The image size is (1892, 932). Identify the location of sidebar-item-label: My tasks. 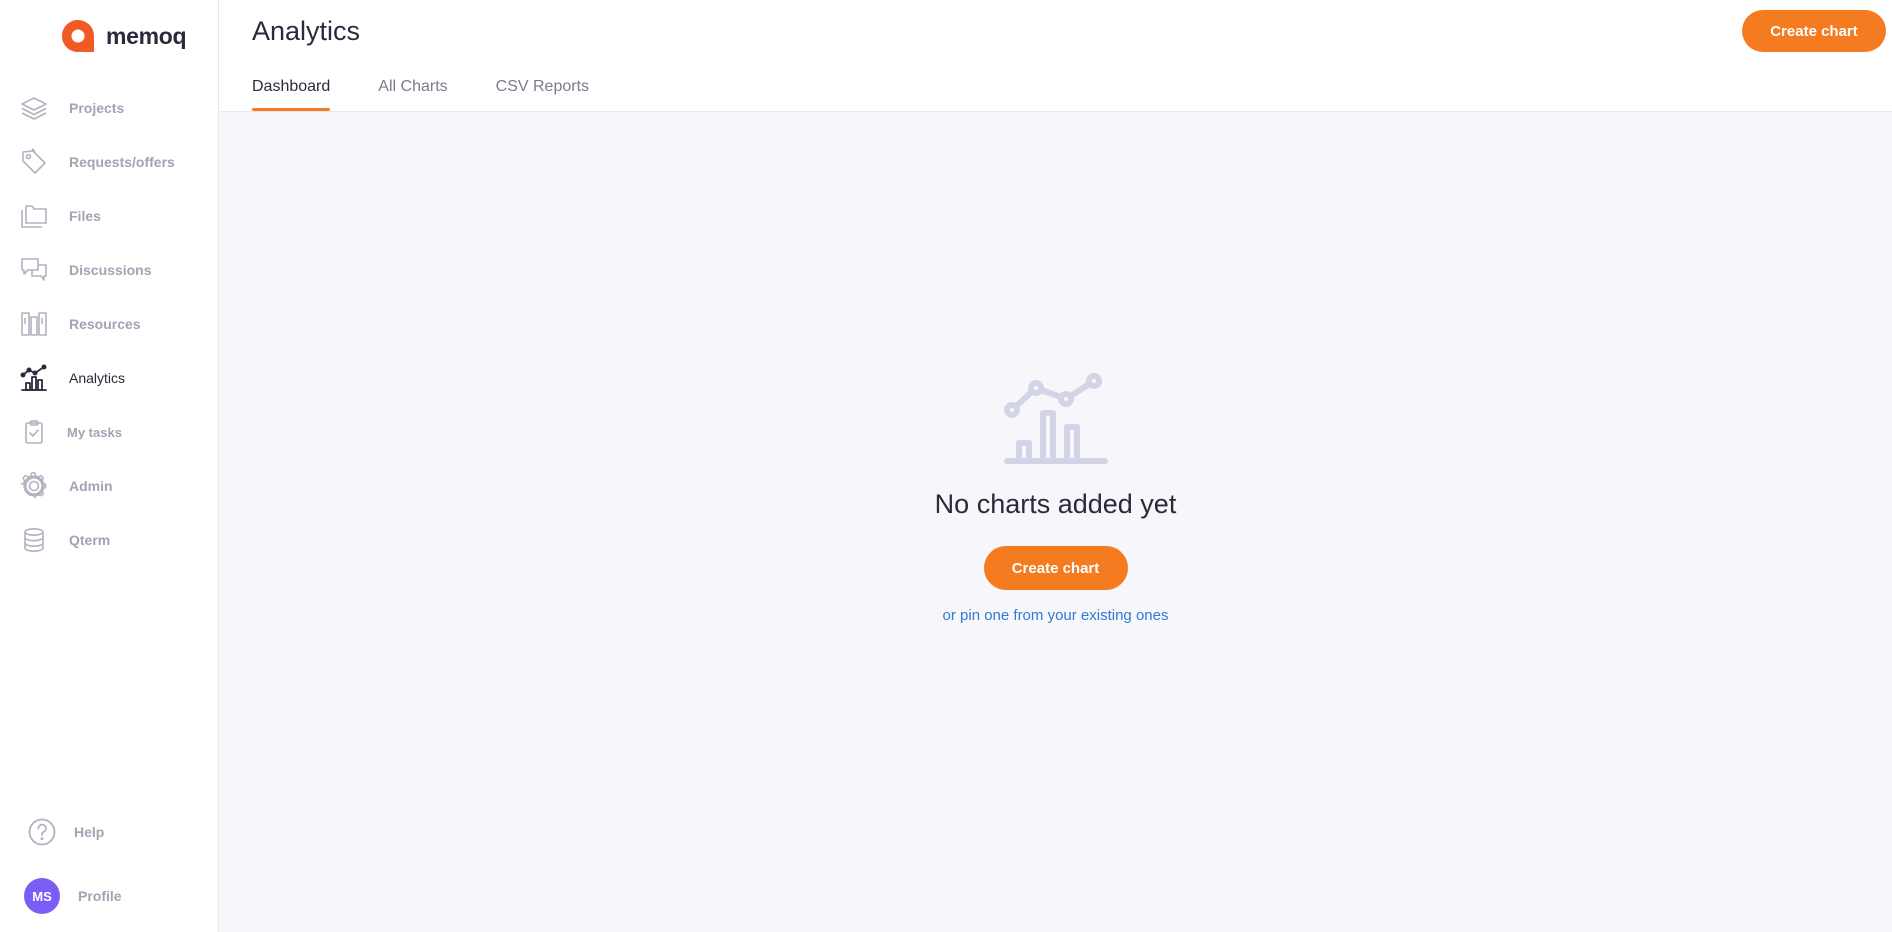
(94, 432).